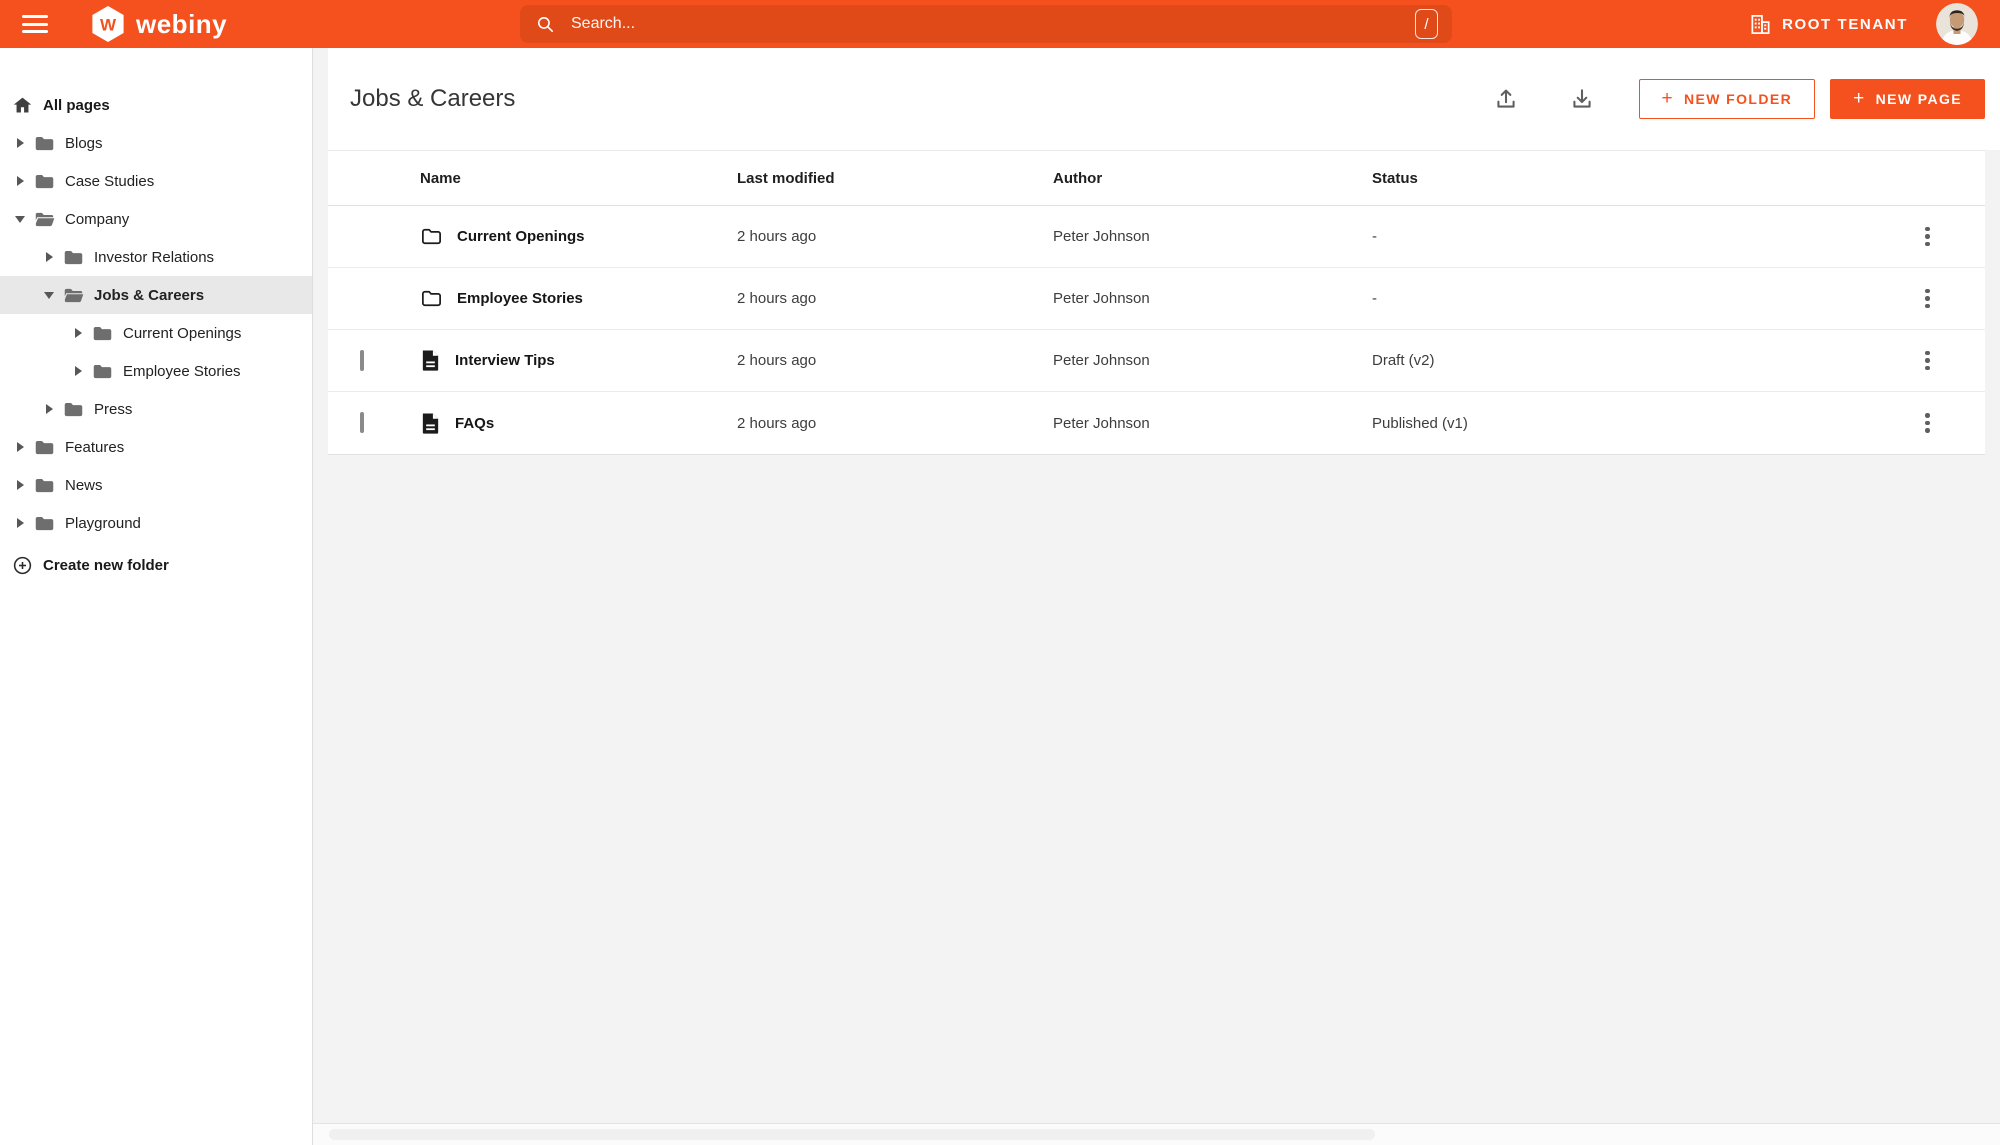 The height and width of the screenshot is (1145, 2000). I want to click on hamburger-menu-icon, so click(35, 24).